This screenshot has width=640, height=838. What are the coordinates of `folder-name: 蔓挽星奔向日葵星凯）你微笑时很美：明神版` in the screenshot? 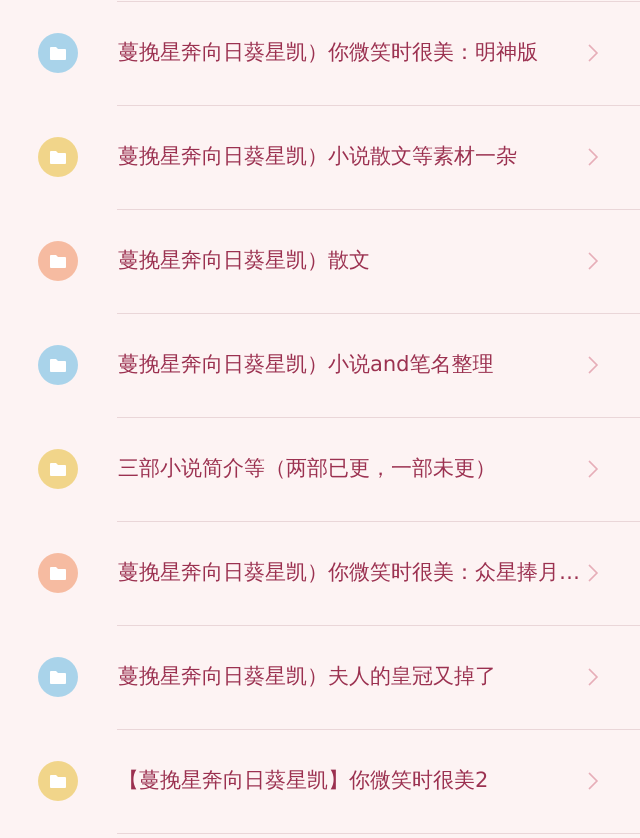 It's located at (328, 52).